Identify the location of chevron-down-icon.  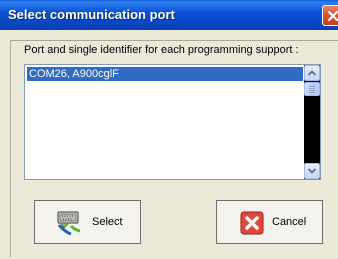
(312, 171).